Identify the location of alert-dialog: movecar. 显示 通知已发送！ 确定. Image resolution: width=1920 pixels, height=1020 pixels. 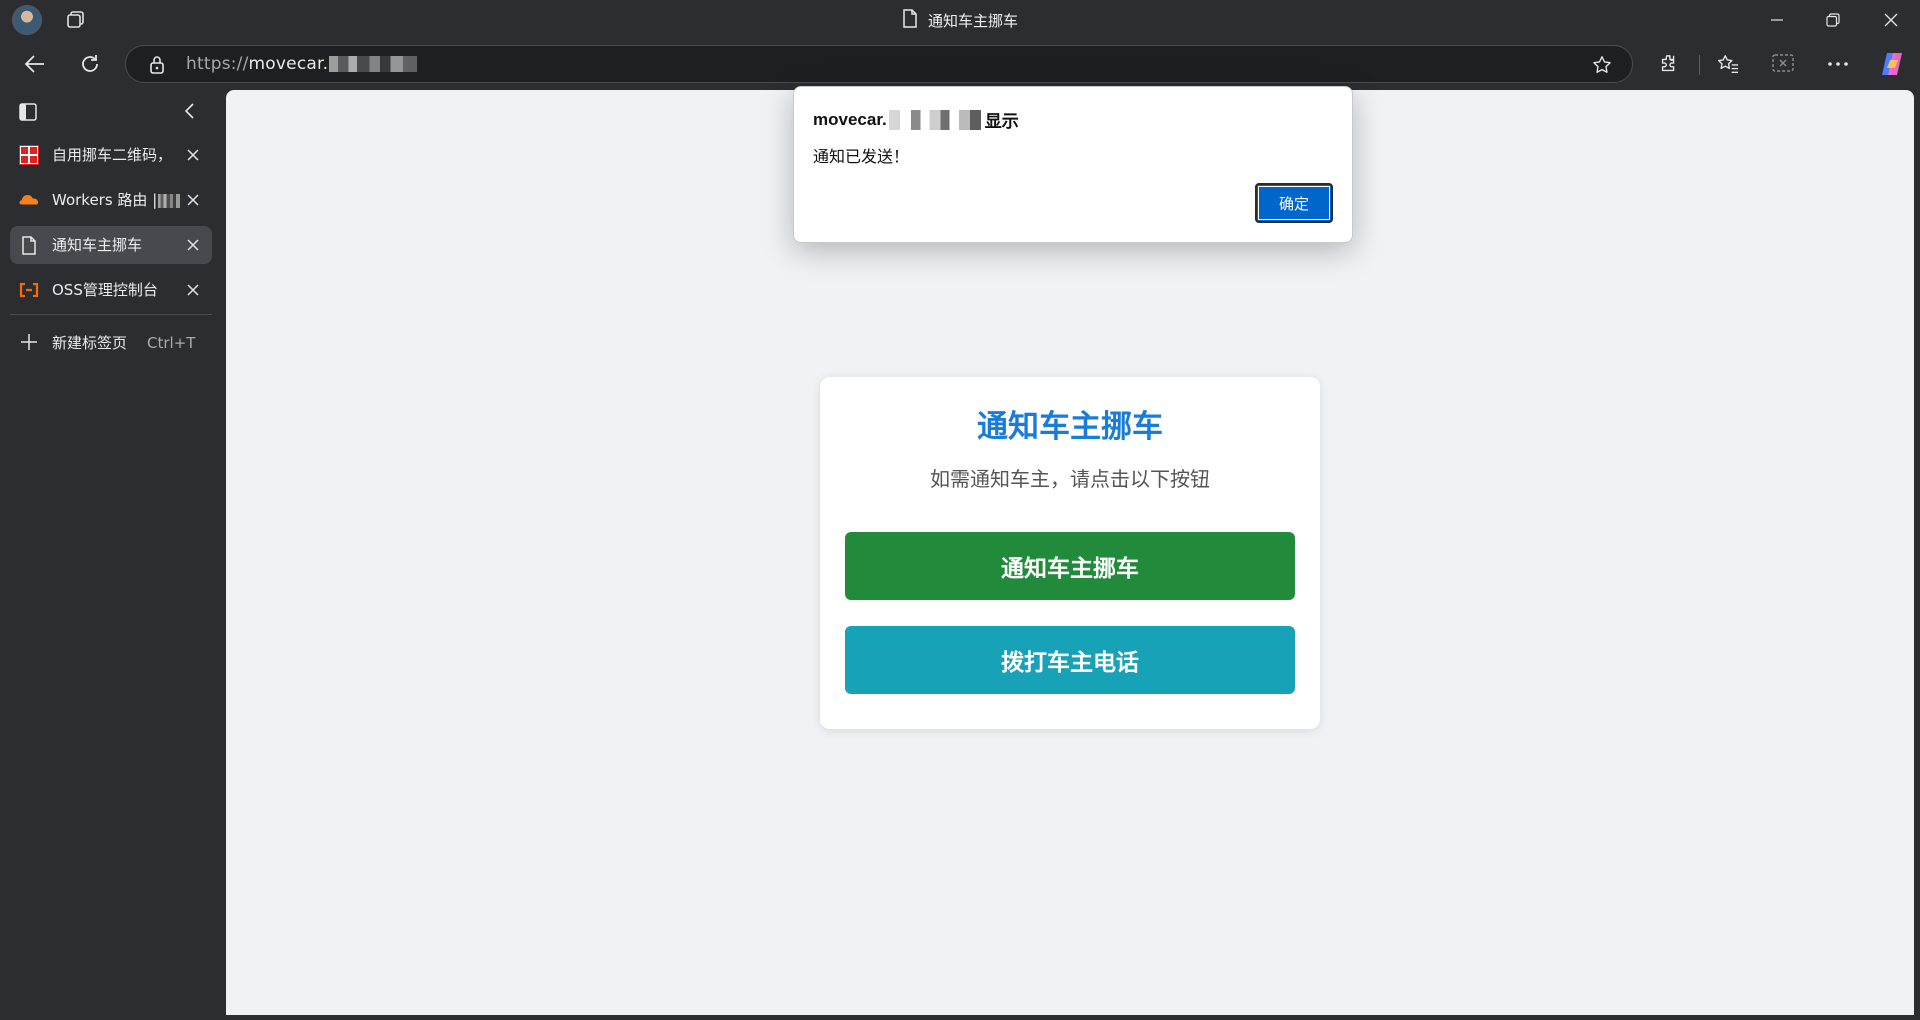
(1073, 164).